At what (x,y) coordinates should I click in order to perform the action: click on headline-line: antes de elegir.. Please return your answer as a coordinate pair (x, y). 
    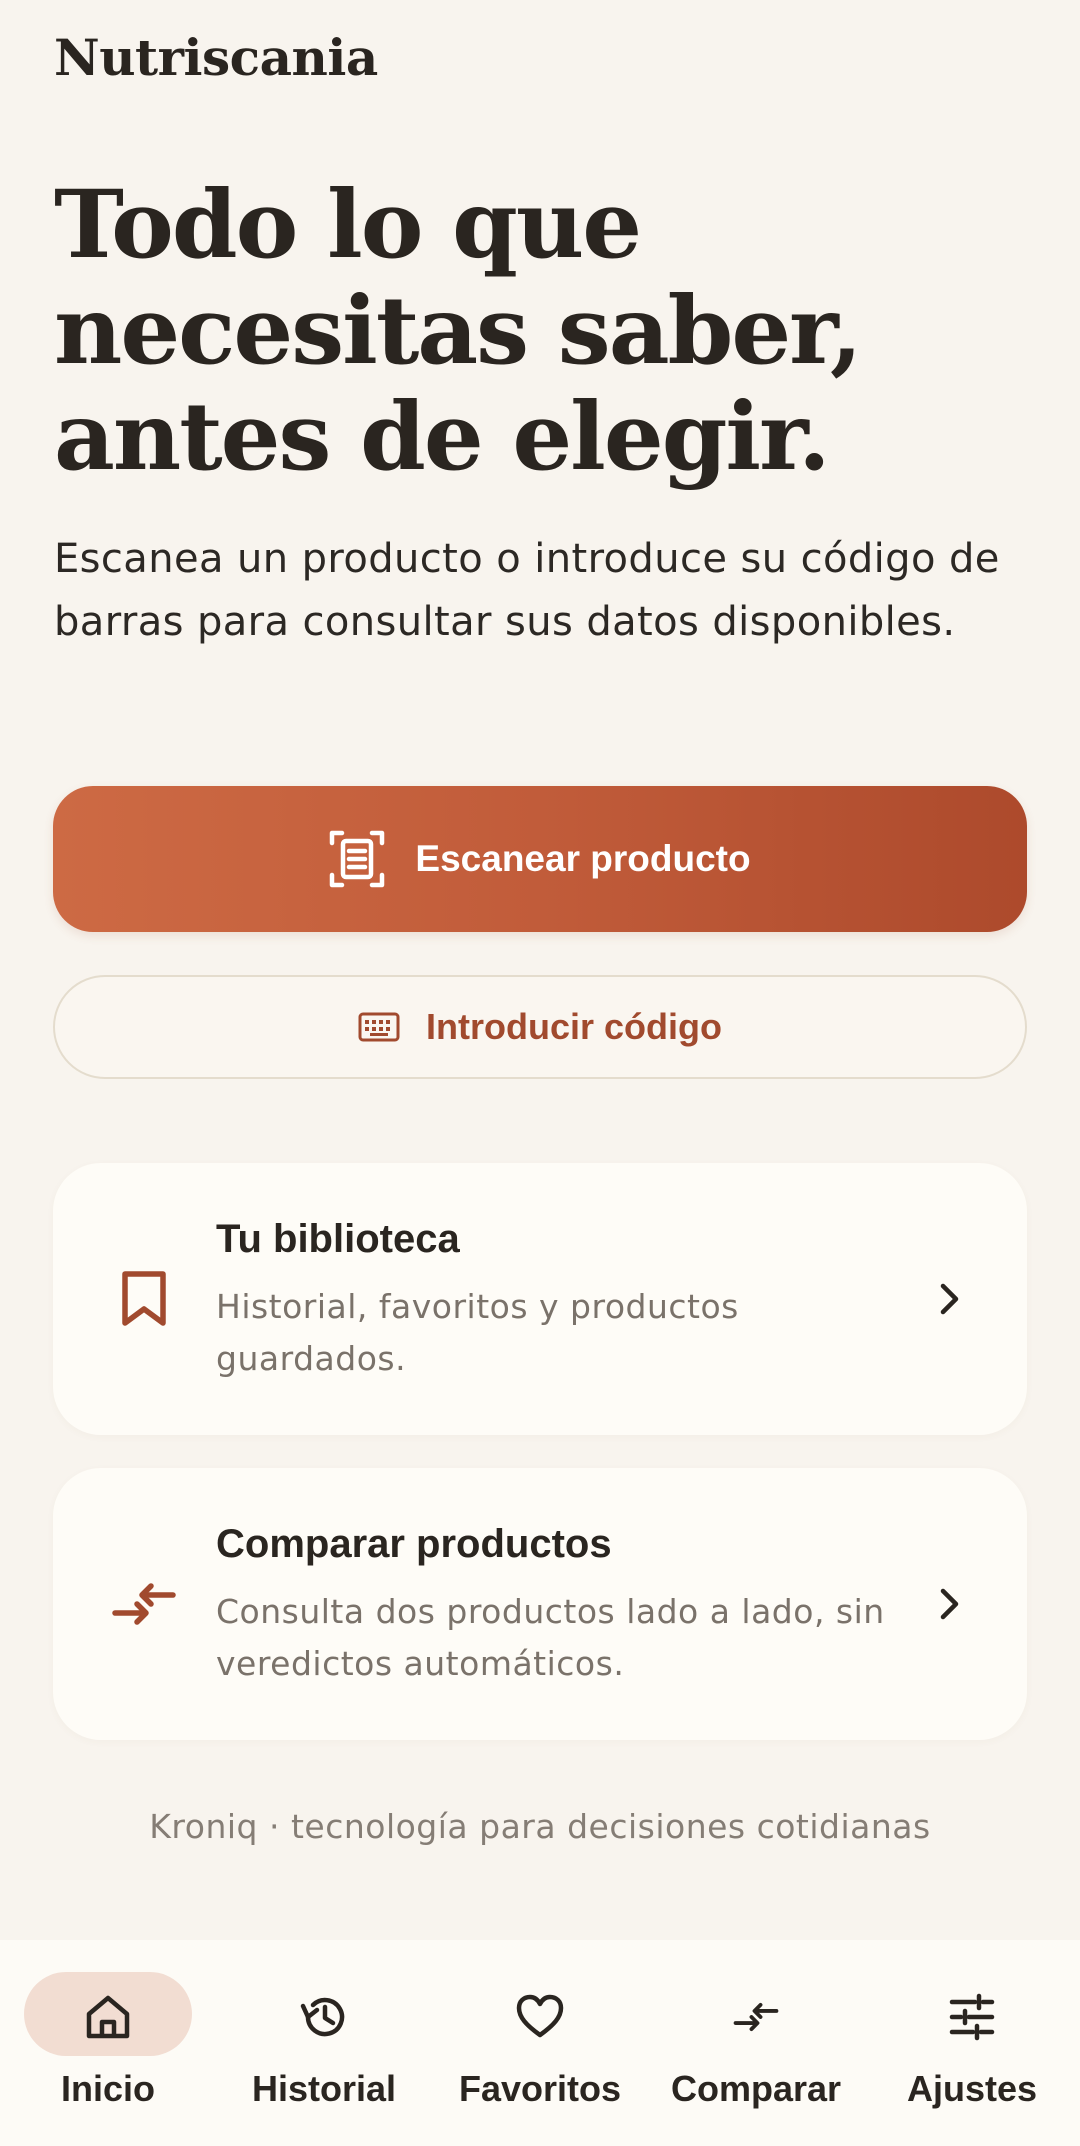
    Looking at the image, I should click on (442, 437).